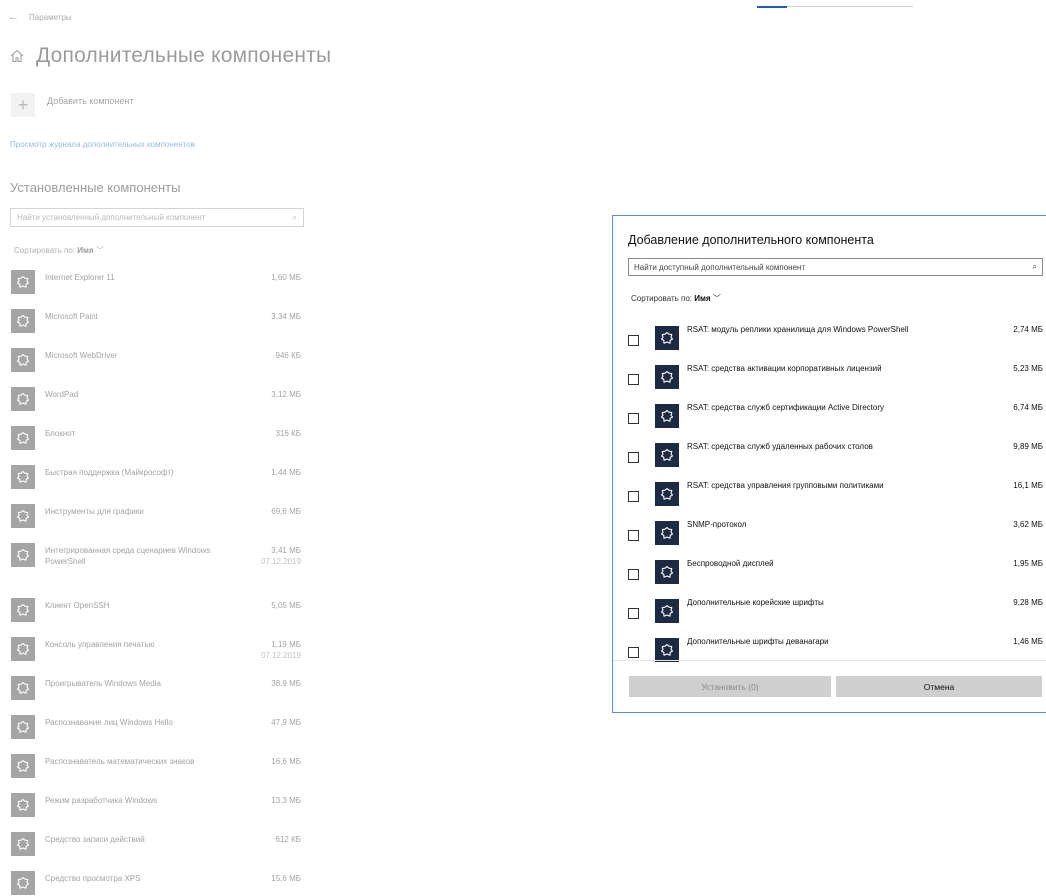 This screenshot has width=1046, height=896. I want to click on item-size-value: 1,44 МБ, so click(286, 472).